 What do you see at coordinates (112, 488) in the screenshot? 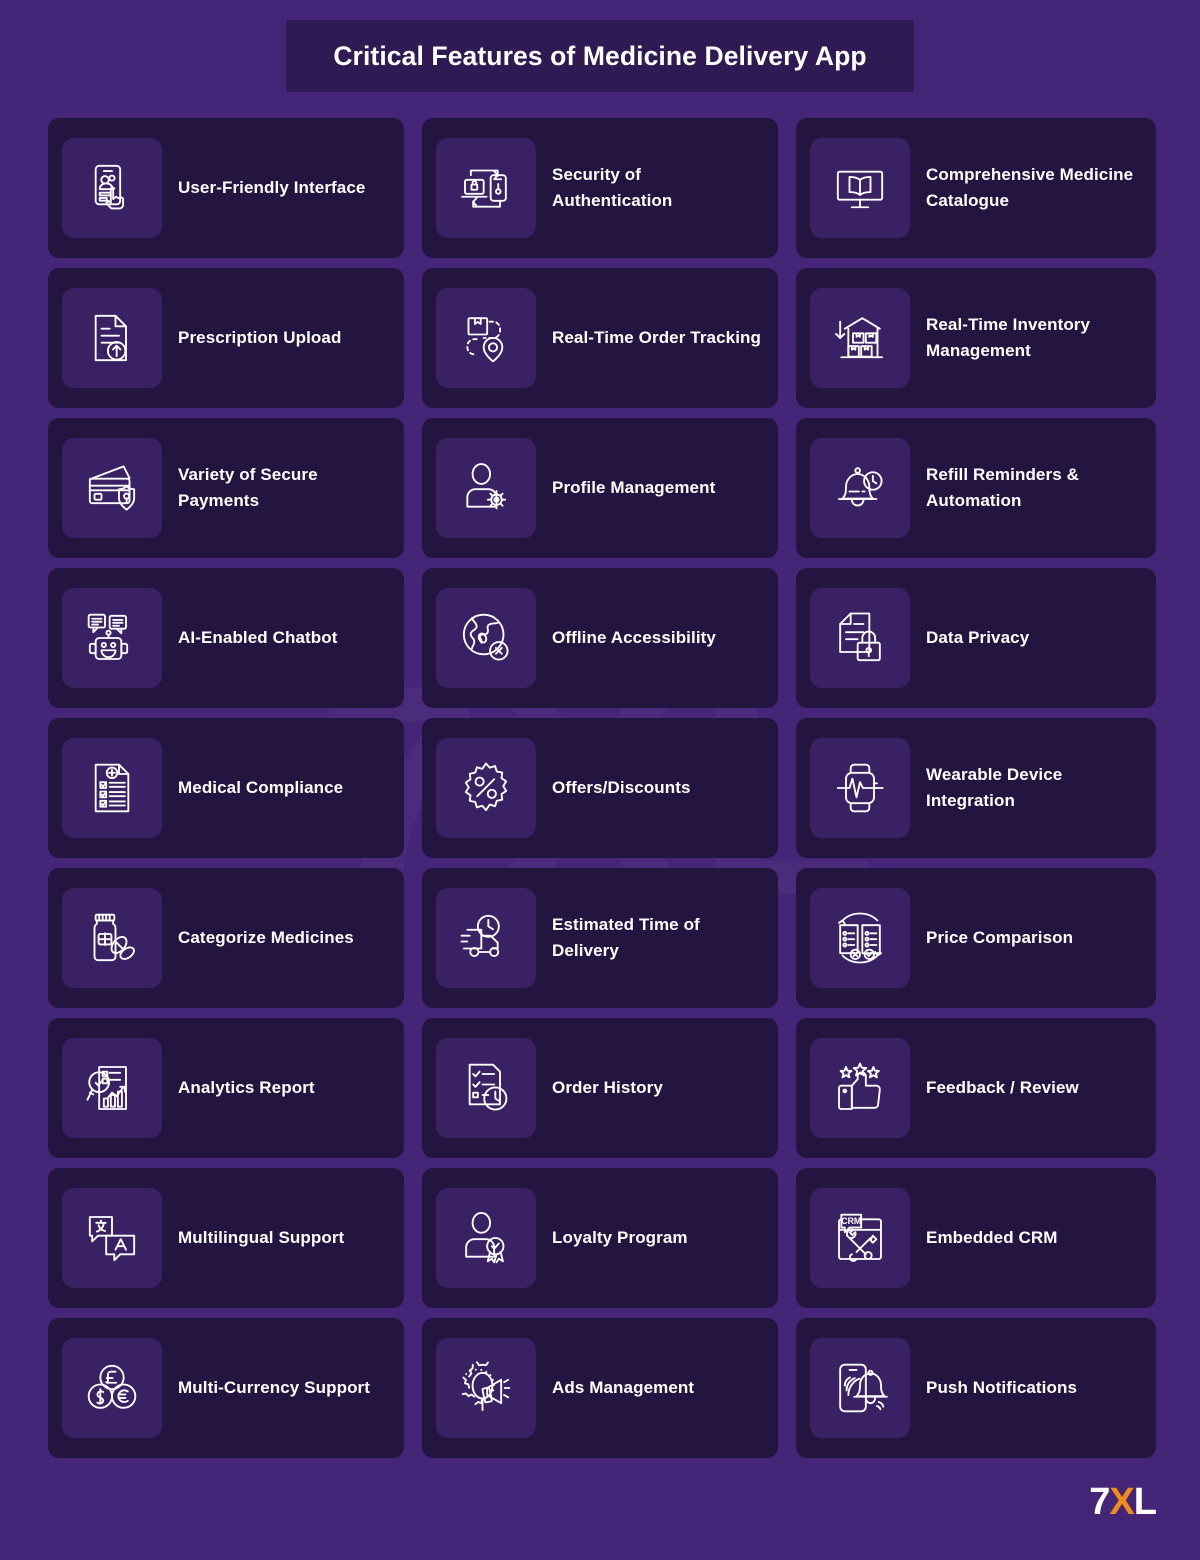
I see `credit-card-shield-icon` at bounding box center [112, 488].